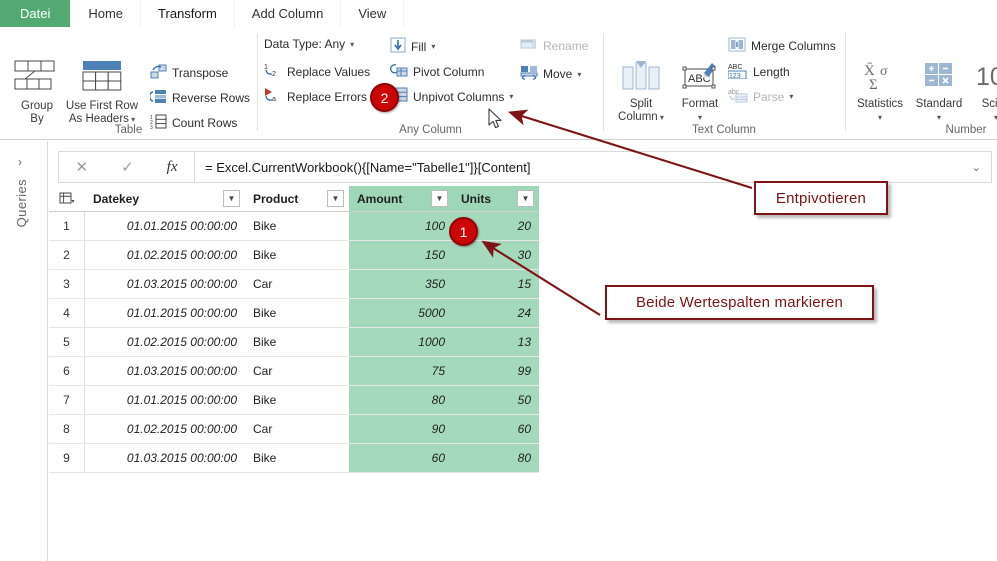 The width and height of the screenshot is (997, 561). I want to click on fill-button: Fill ▾, so click(412, 46).